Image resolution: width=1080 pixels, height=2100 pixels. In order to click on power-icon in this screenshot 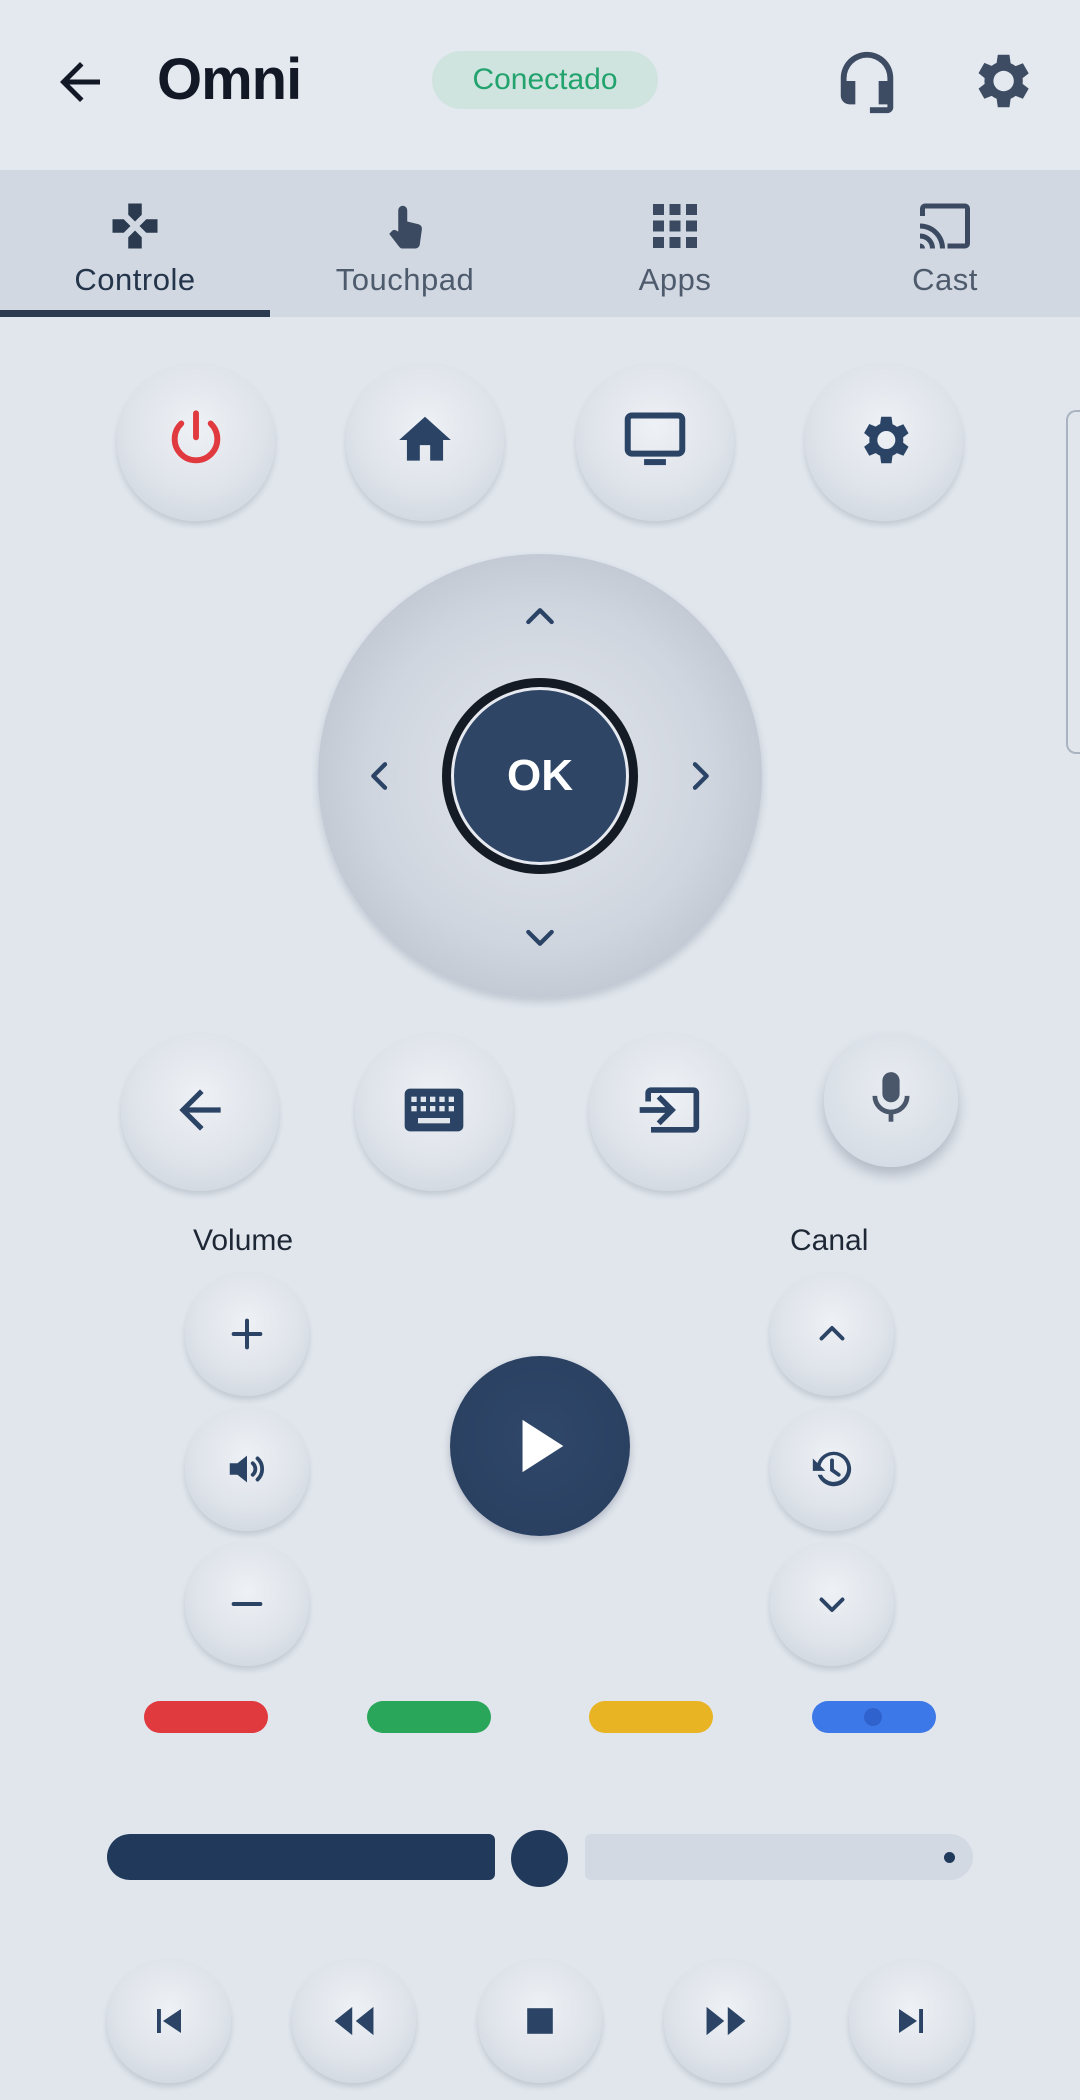, I will do `click(196, 442)`.